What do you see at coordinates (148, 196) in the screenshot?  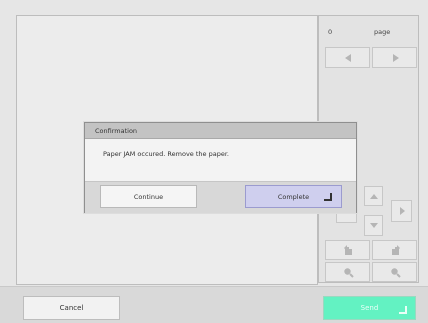 I see `continue-button: Continue` at bounding box center [148, 196].